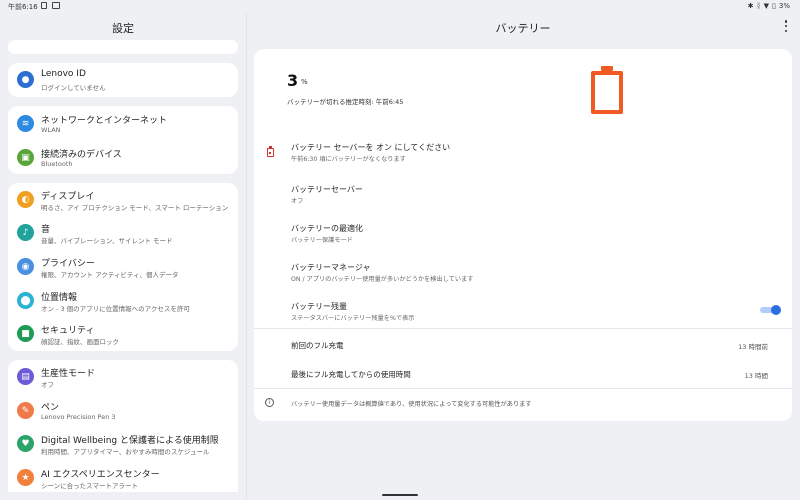 The image size is (800, 500). What do you see at coordinates (123, 377) in the screenshot?
I see `settings-item-productivity: ▤ 生産性モード オフ` at bounding box center [123, 377].